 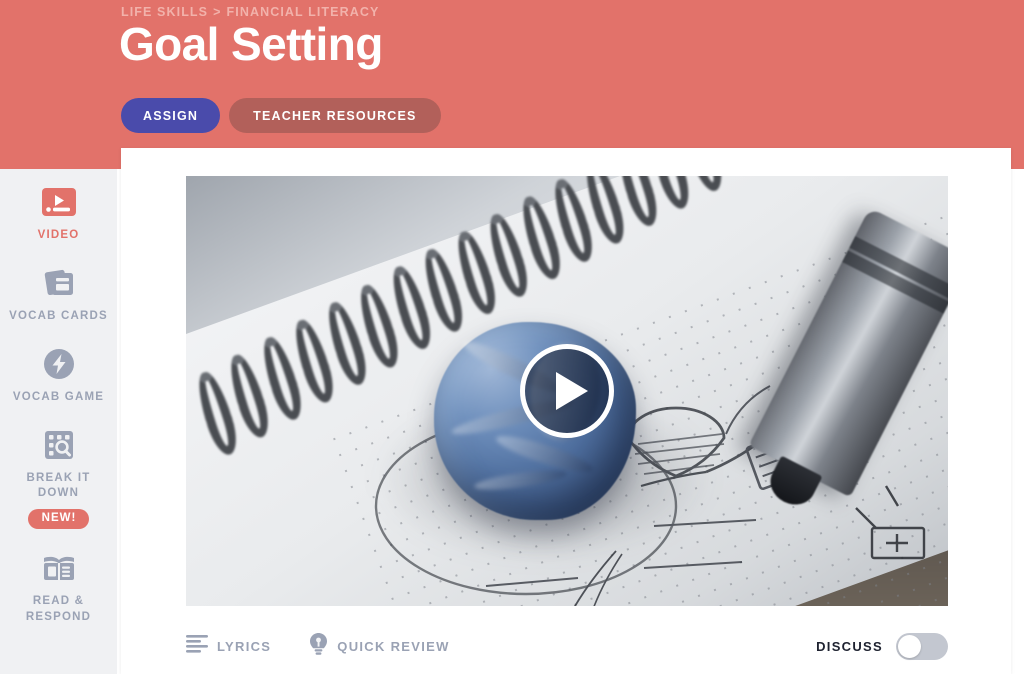 What do you see at coordinates (171, 115) in the screenshot?
I see `assign-button: ASSIGN` at bounding box center [171, 115].